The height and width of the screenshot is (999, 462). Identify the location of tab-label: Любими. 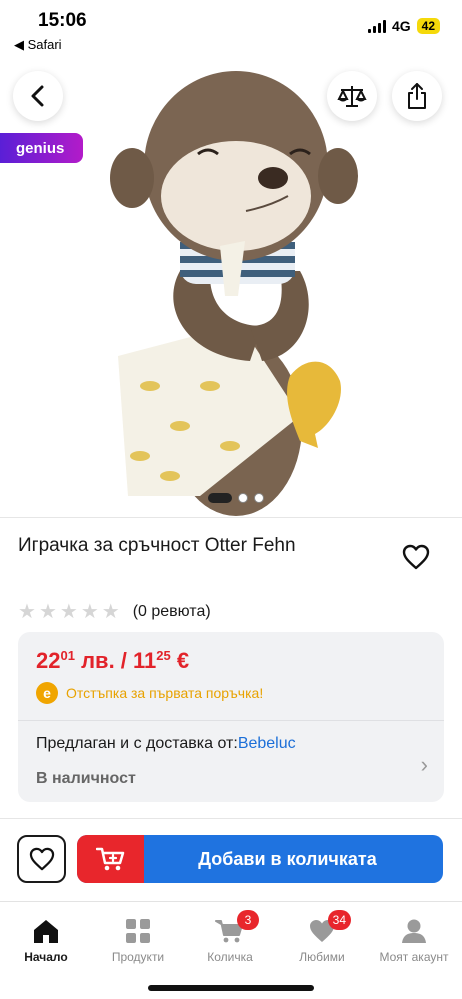
(322, 957).